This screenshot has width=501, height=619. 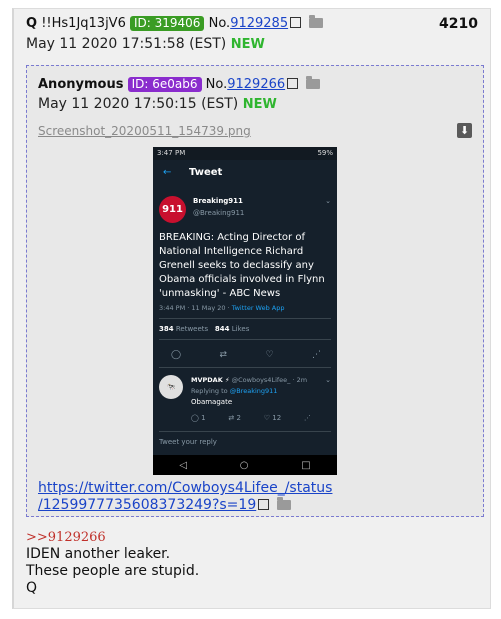 I want to click on retweet-label: Retweets, so click(x=192, y=329).